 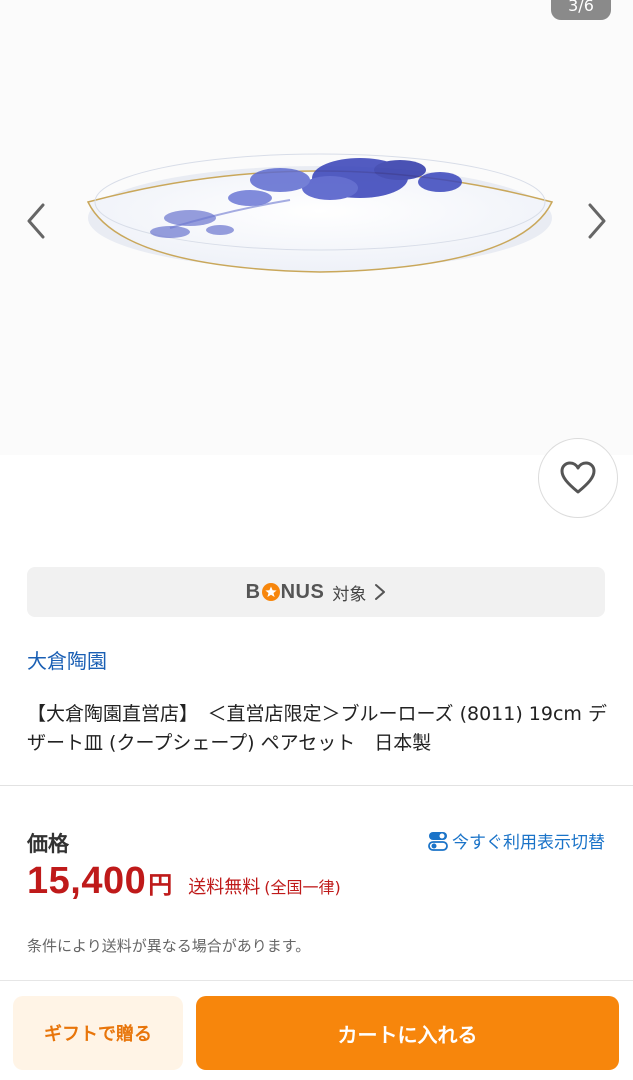 I want to click on shop-name-link: 大倉陶園, so click(x=67, y=659).